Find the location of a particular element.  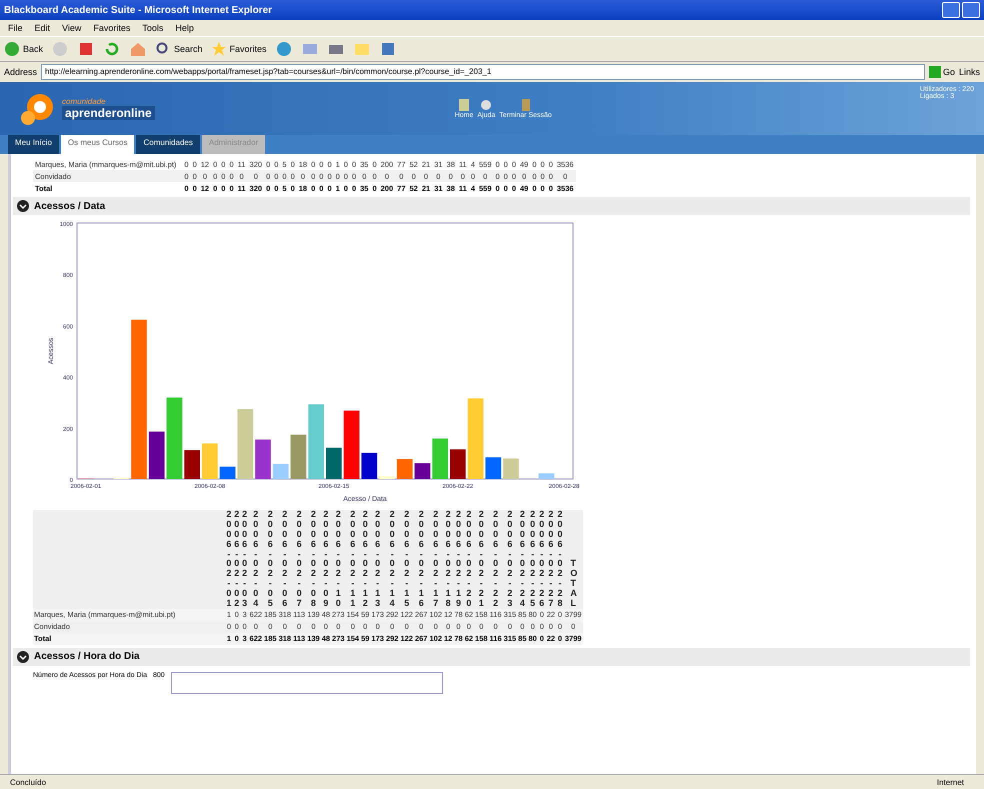

column-header: 2006-02-19 is located at coordinates (459, 559).